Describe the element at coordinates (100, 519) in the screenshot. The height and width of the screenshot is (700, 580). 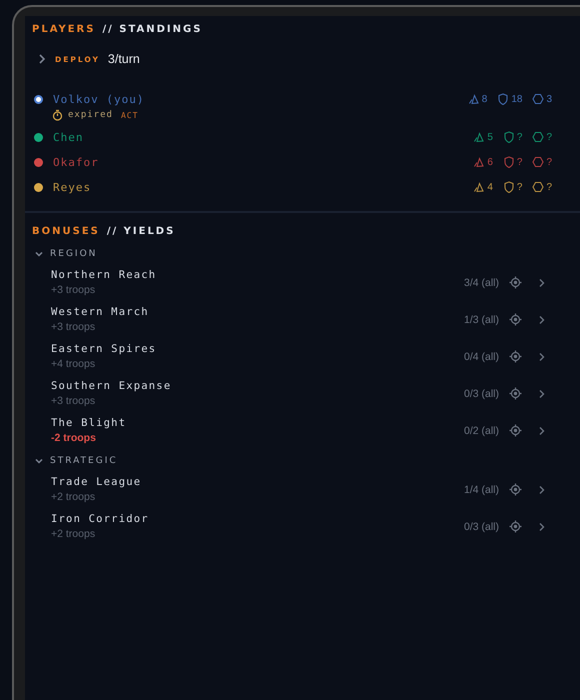
I see `bonus-name: Iron Corridor` at that location.